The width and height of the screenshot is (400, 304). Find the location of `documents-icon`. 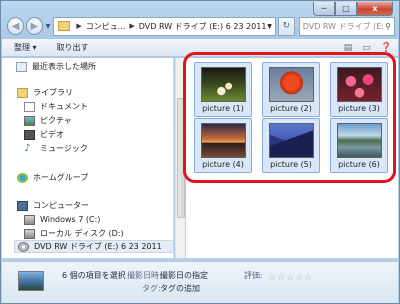

documents-icon is located at coordinates (29, 106).